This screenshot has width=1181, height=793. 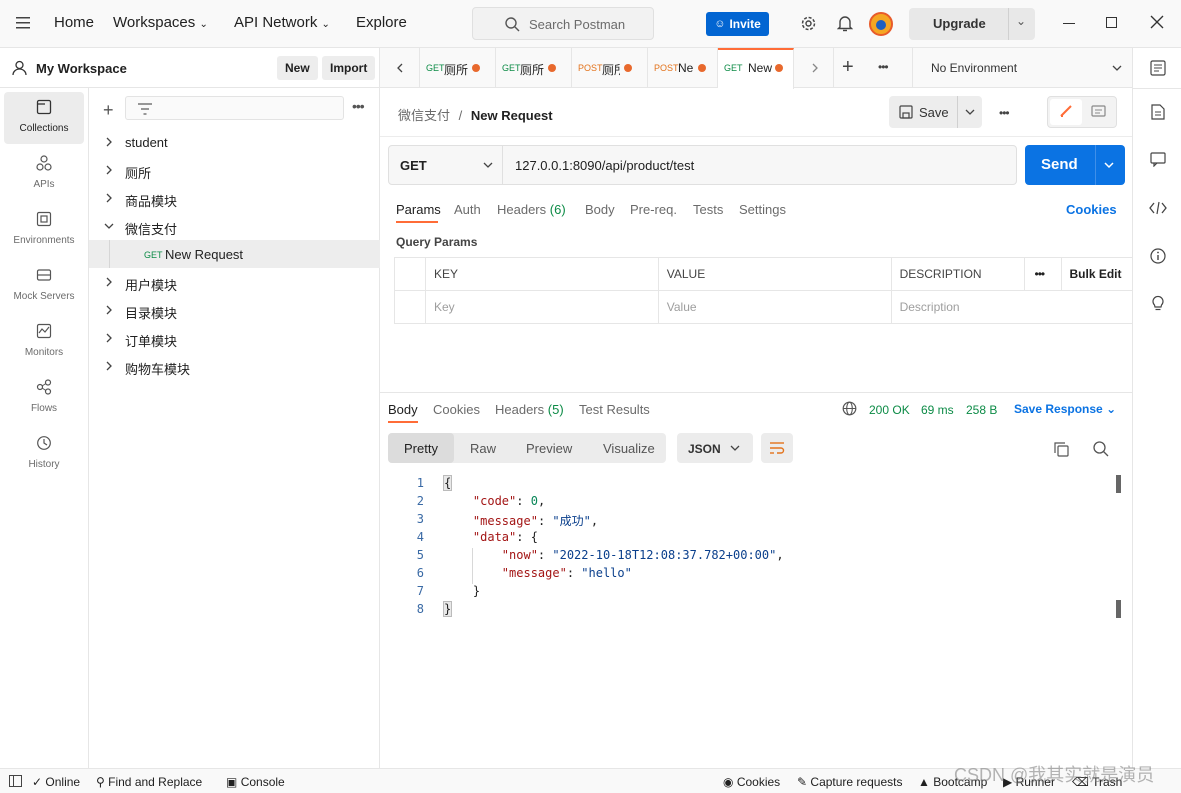 What do you see at coordinates (44, 230) in the screenshot?
I see `rail-environments: Environments` at bounding box center [44, 230].